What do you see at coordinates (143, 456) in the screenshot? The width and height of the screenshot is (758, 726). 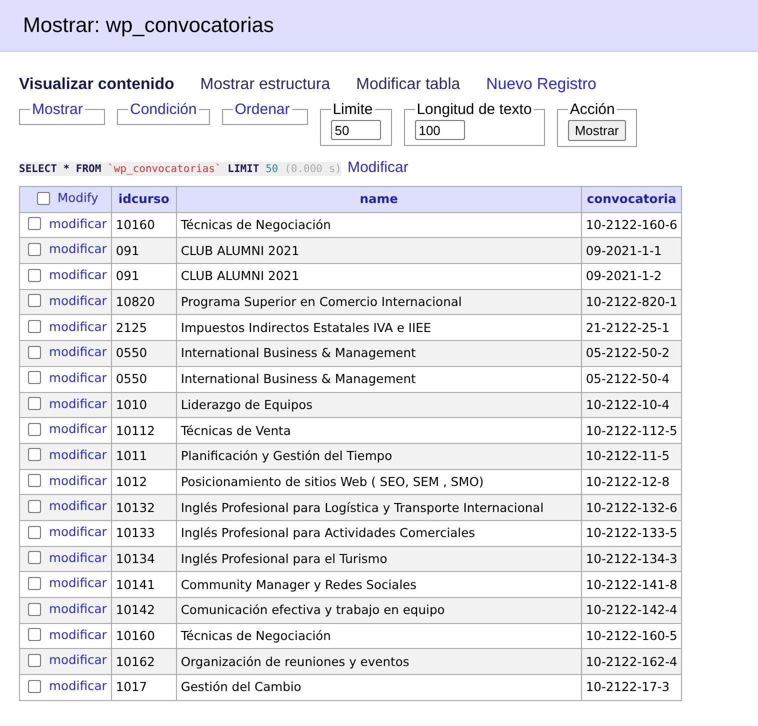 I see `table-cell: 1011` at bounding box center [143, 456].